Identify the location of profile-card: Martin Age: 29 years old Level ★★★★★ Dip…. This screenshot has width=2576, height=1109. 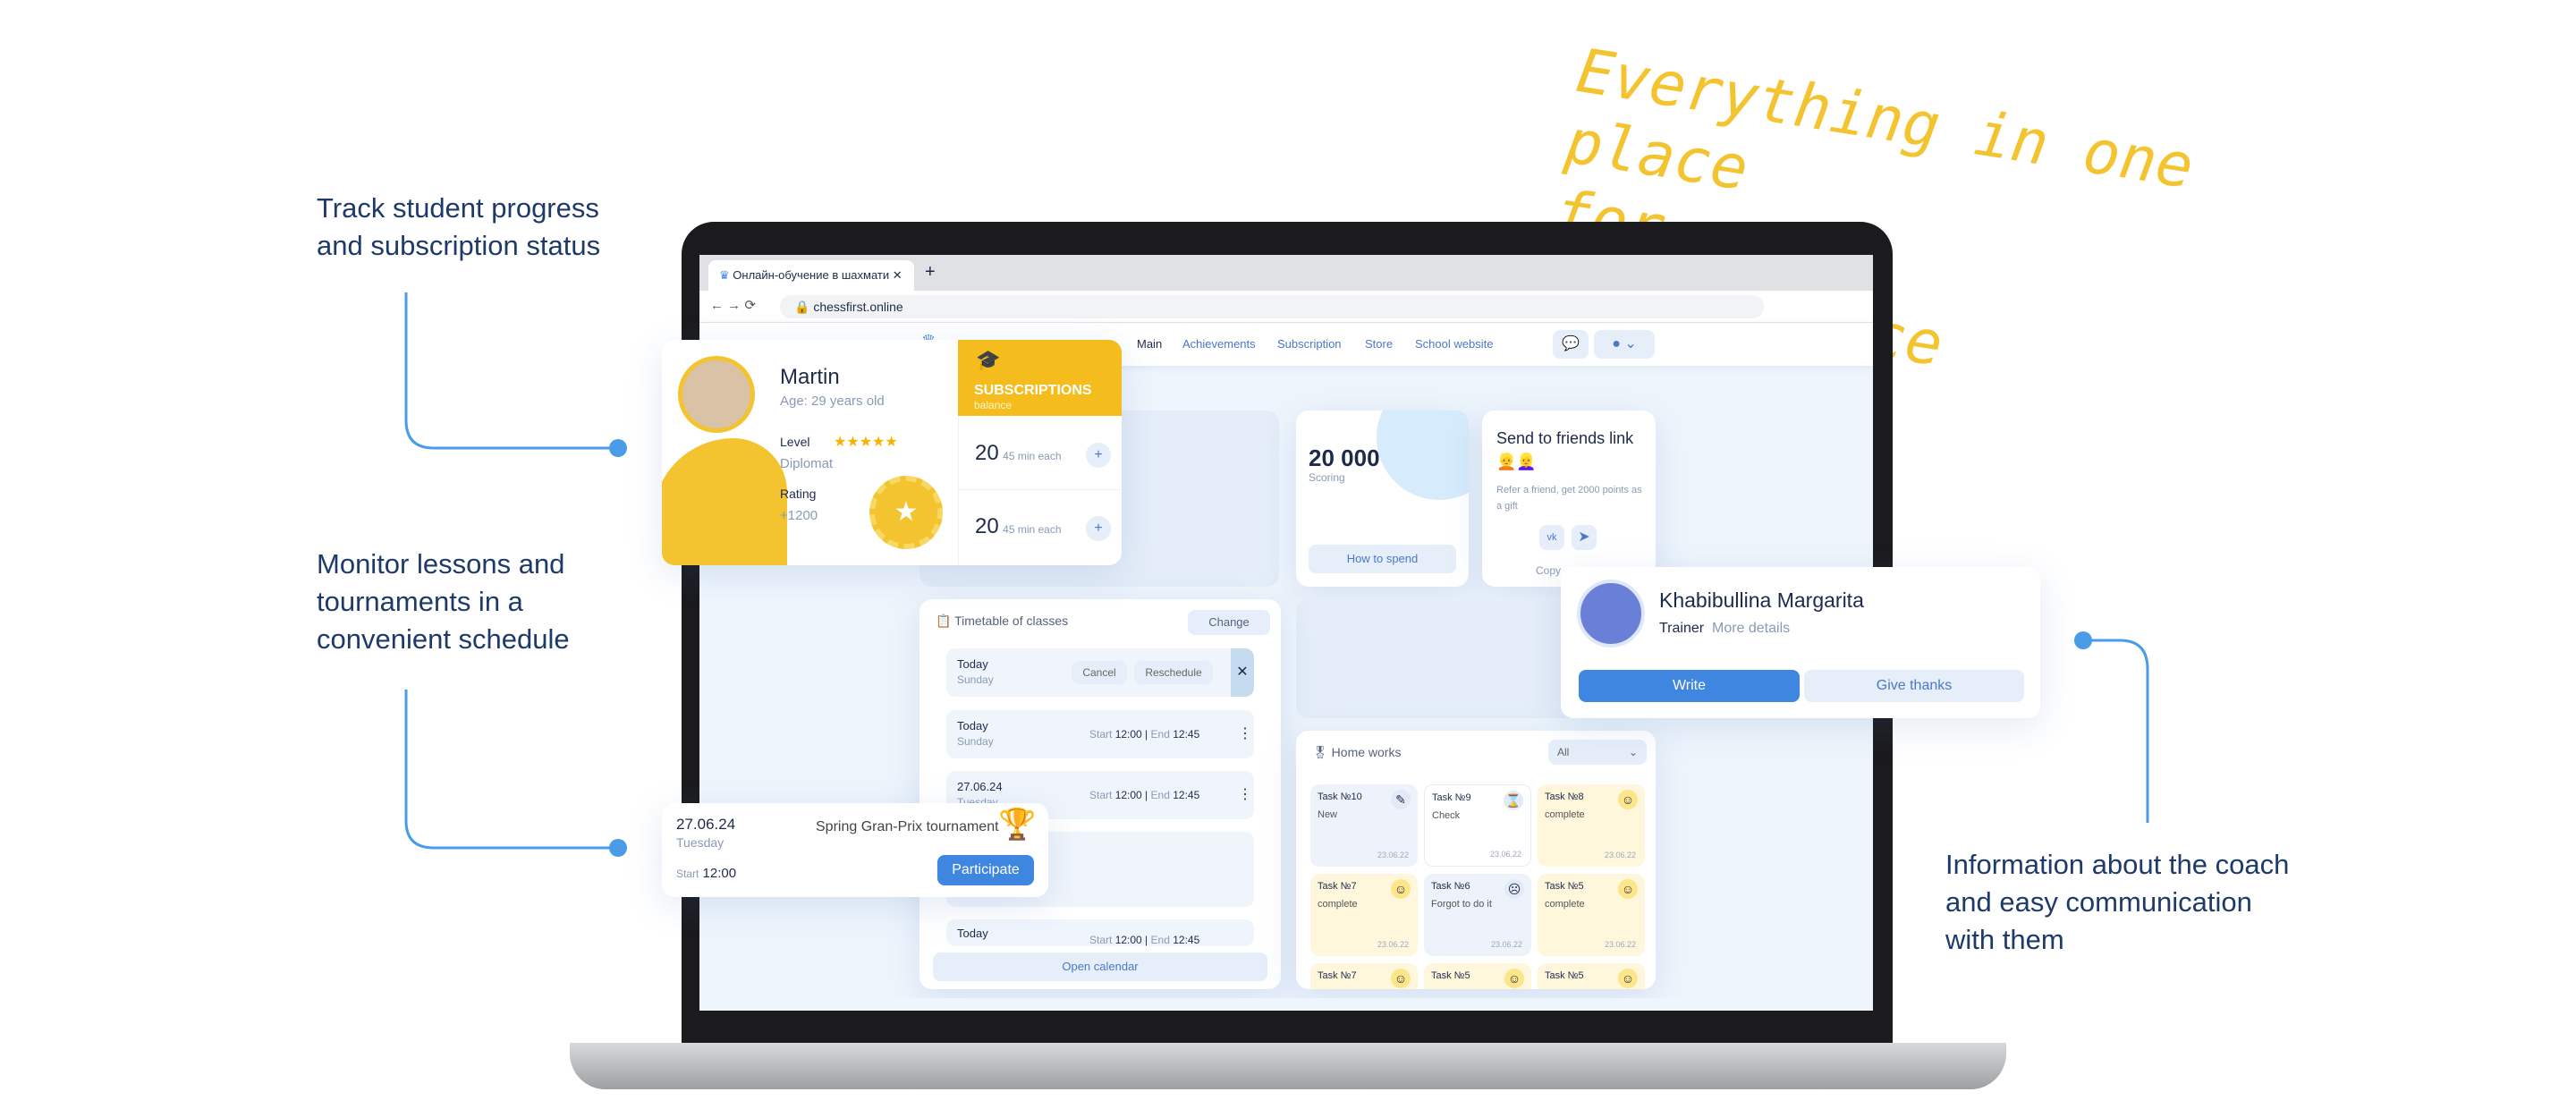
(892, 453).